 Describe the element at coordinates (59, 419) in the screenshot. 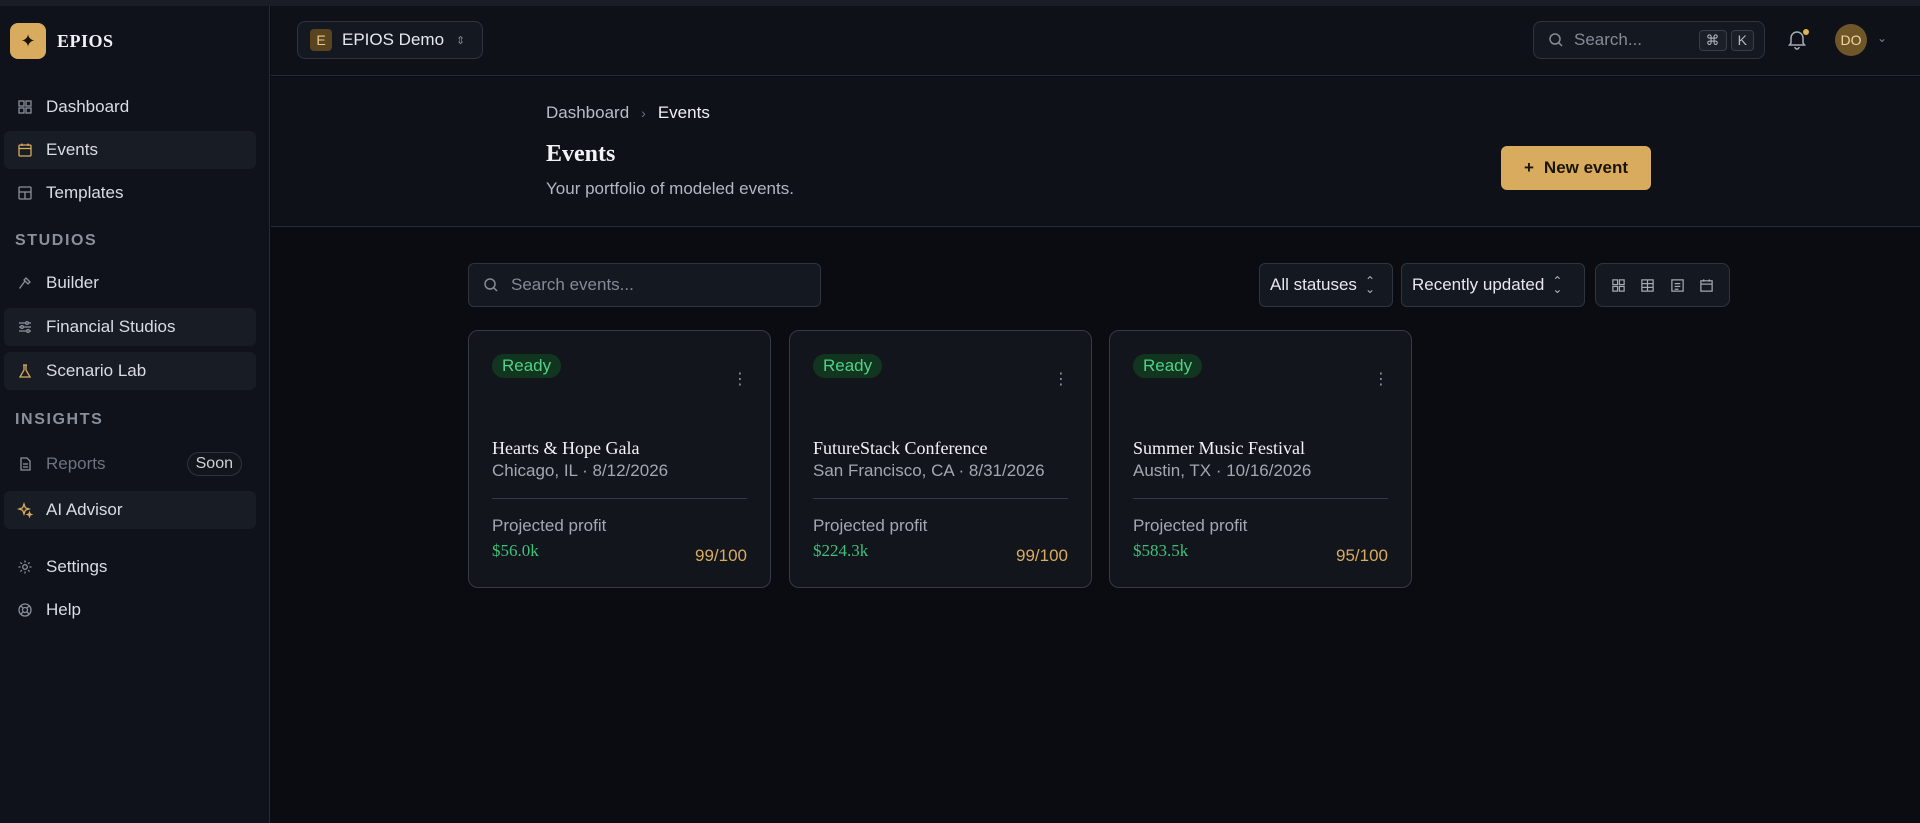

I see `section-label-insights: INSIGHTS` at that location.